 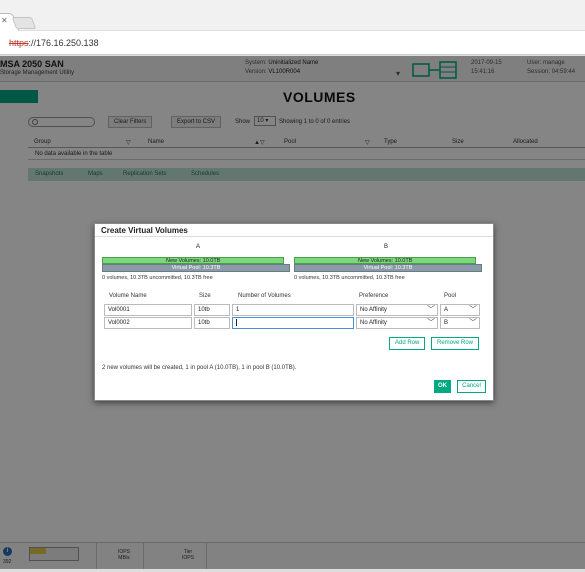 What do you see at coordinates (446, 323) in the screenshot?
I see `pool-value: B` at bounding box center [446, 323].